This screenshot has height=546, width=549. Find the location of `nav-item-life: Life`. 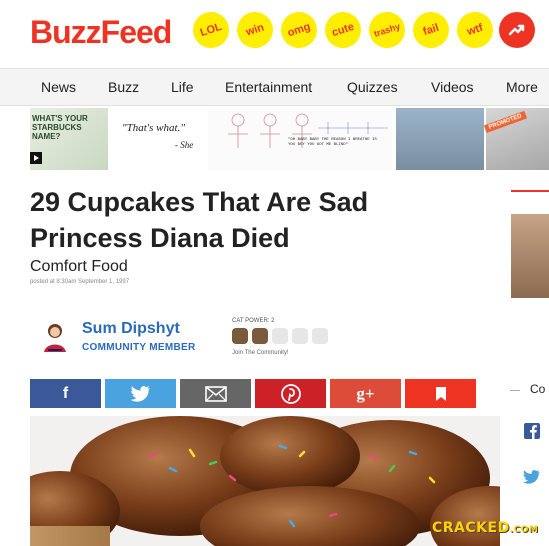

nav-item-life: Life is located at coordinates (182, 87).